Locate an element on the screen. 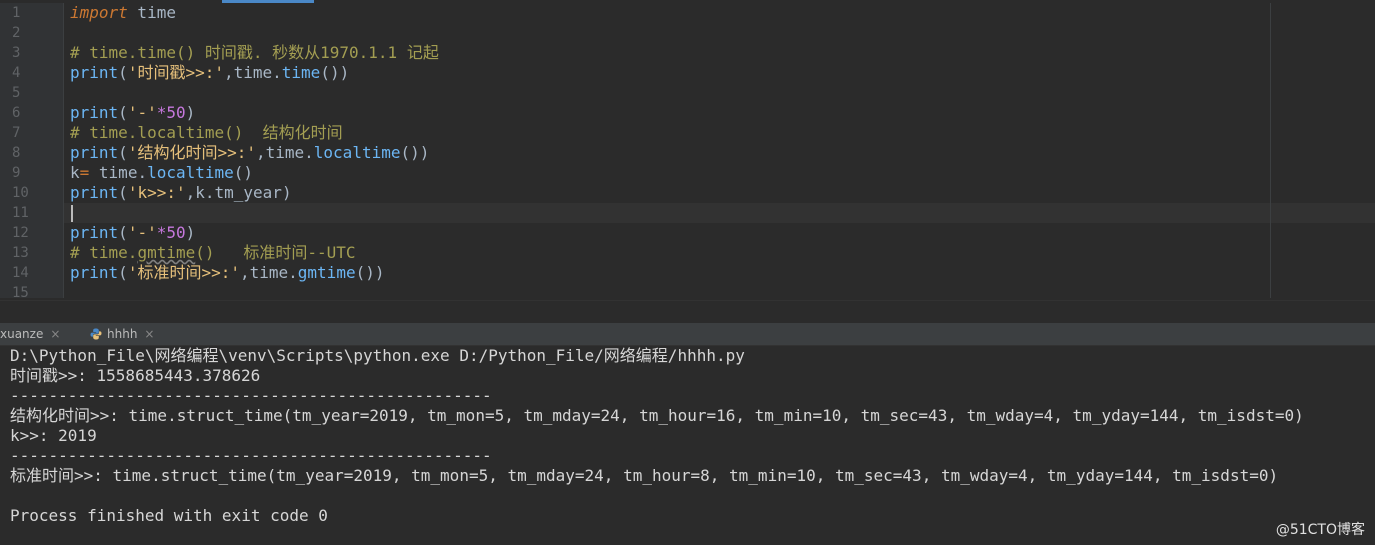 This screenshot has width=1375, height=545. python-icon is located at coordinates (96, 334).